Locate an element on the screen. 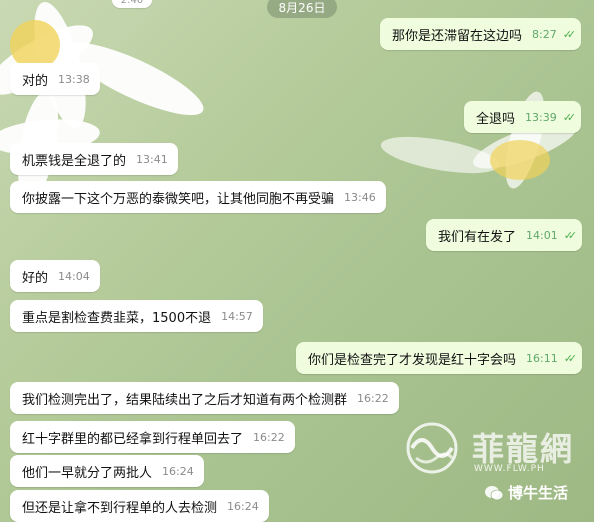 The image size is (594, 522). incoming-message: 我们检测完出了，结果陆续出了之后才知道有两个检测群 16:22 is located at coordinates (204, 398).